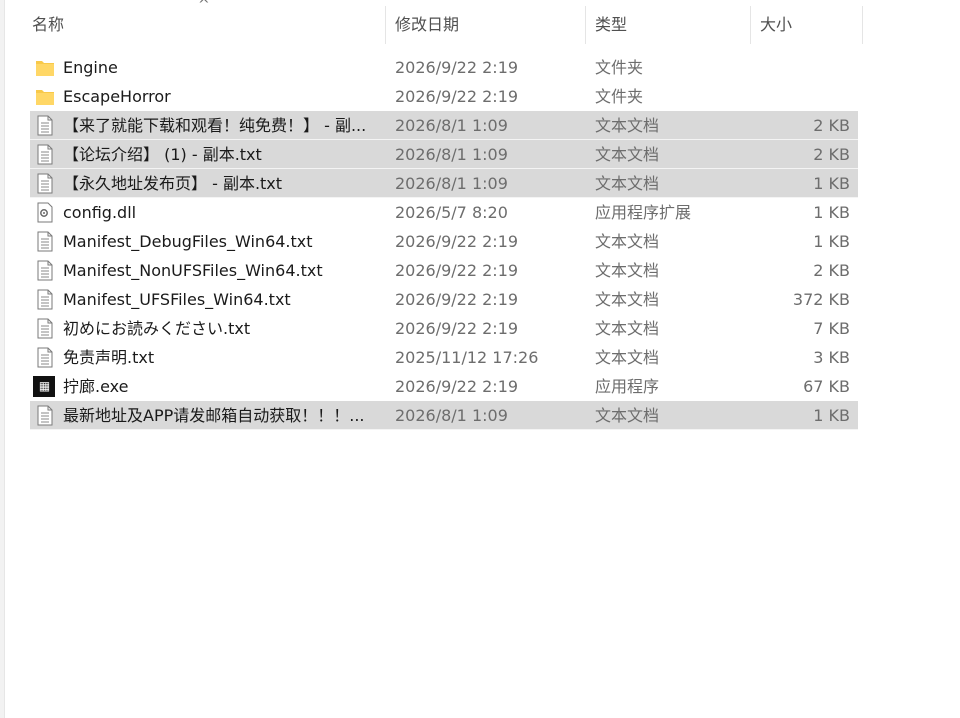 The width and height of the screenshot is (960, 718). What do you see at coordinates (109, 357) in the screenshot?
I see `file-name: 免责声明.txt` at bounding box center [109, 357].